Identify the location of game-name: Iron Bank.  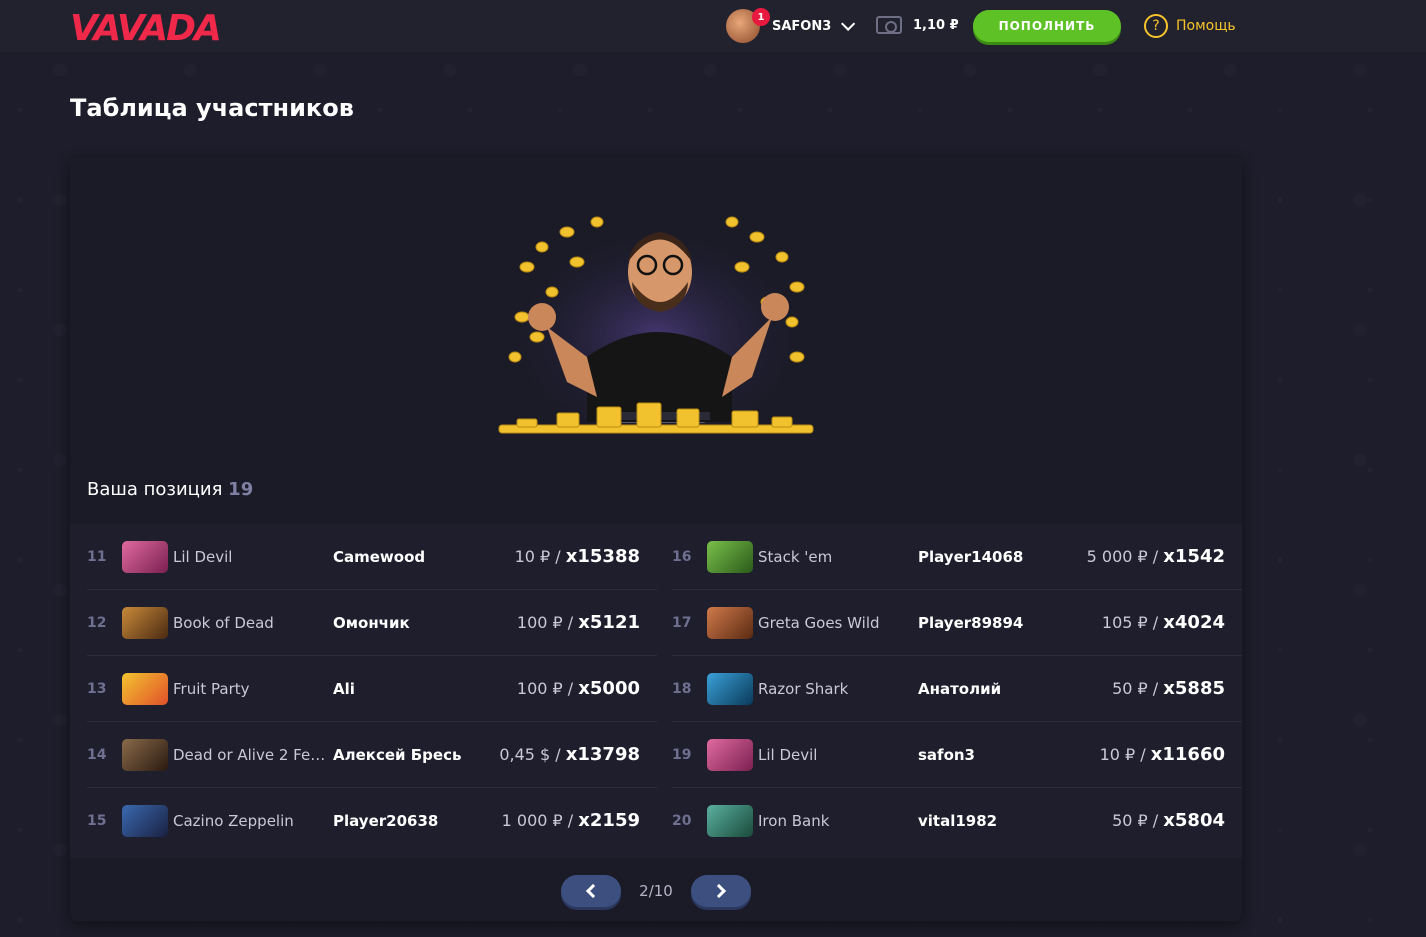
(835, 821).